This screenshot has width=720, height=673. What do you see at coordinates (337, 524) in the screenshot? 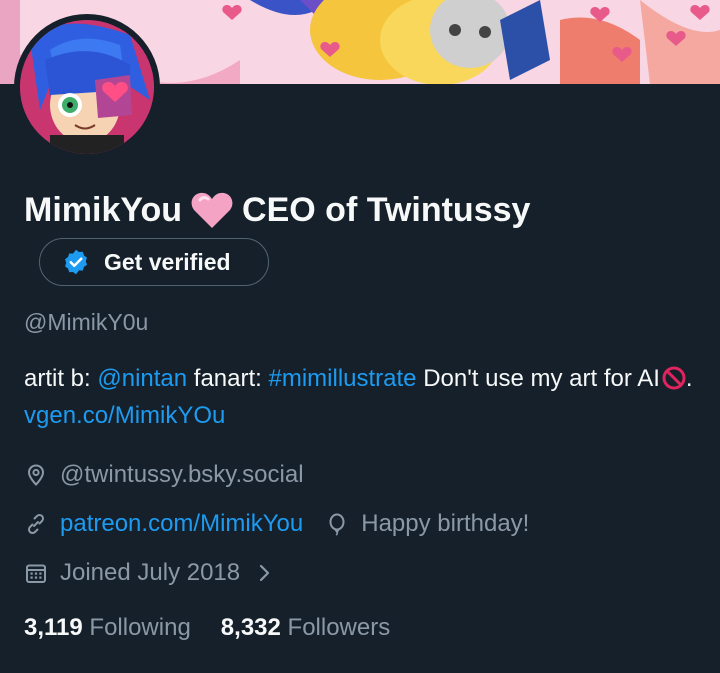
I see `balloon-icon` at bounding box center [337, 524].